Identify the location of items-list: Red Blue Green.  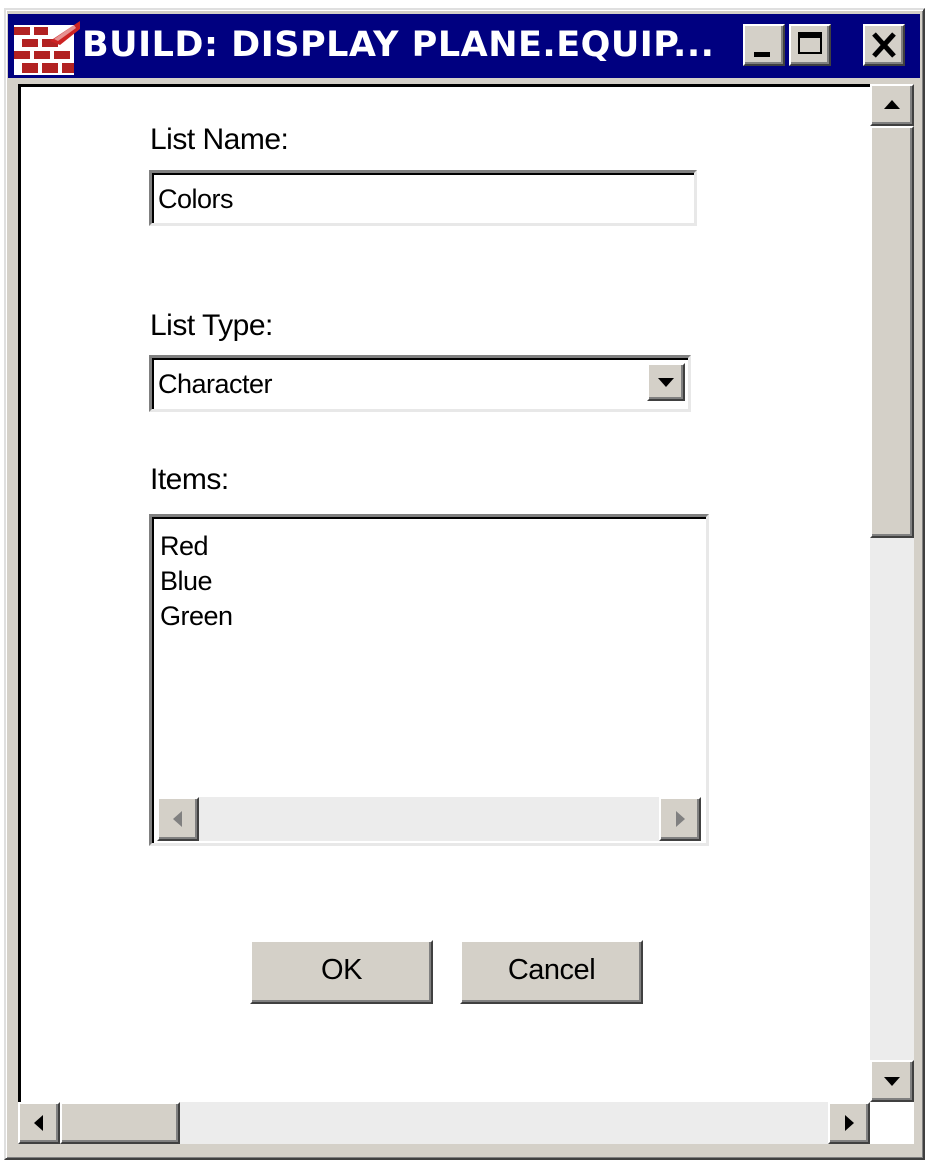
(196, 581).